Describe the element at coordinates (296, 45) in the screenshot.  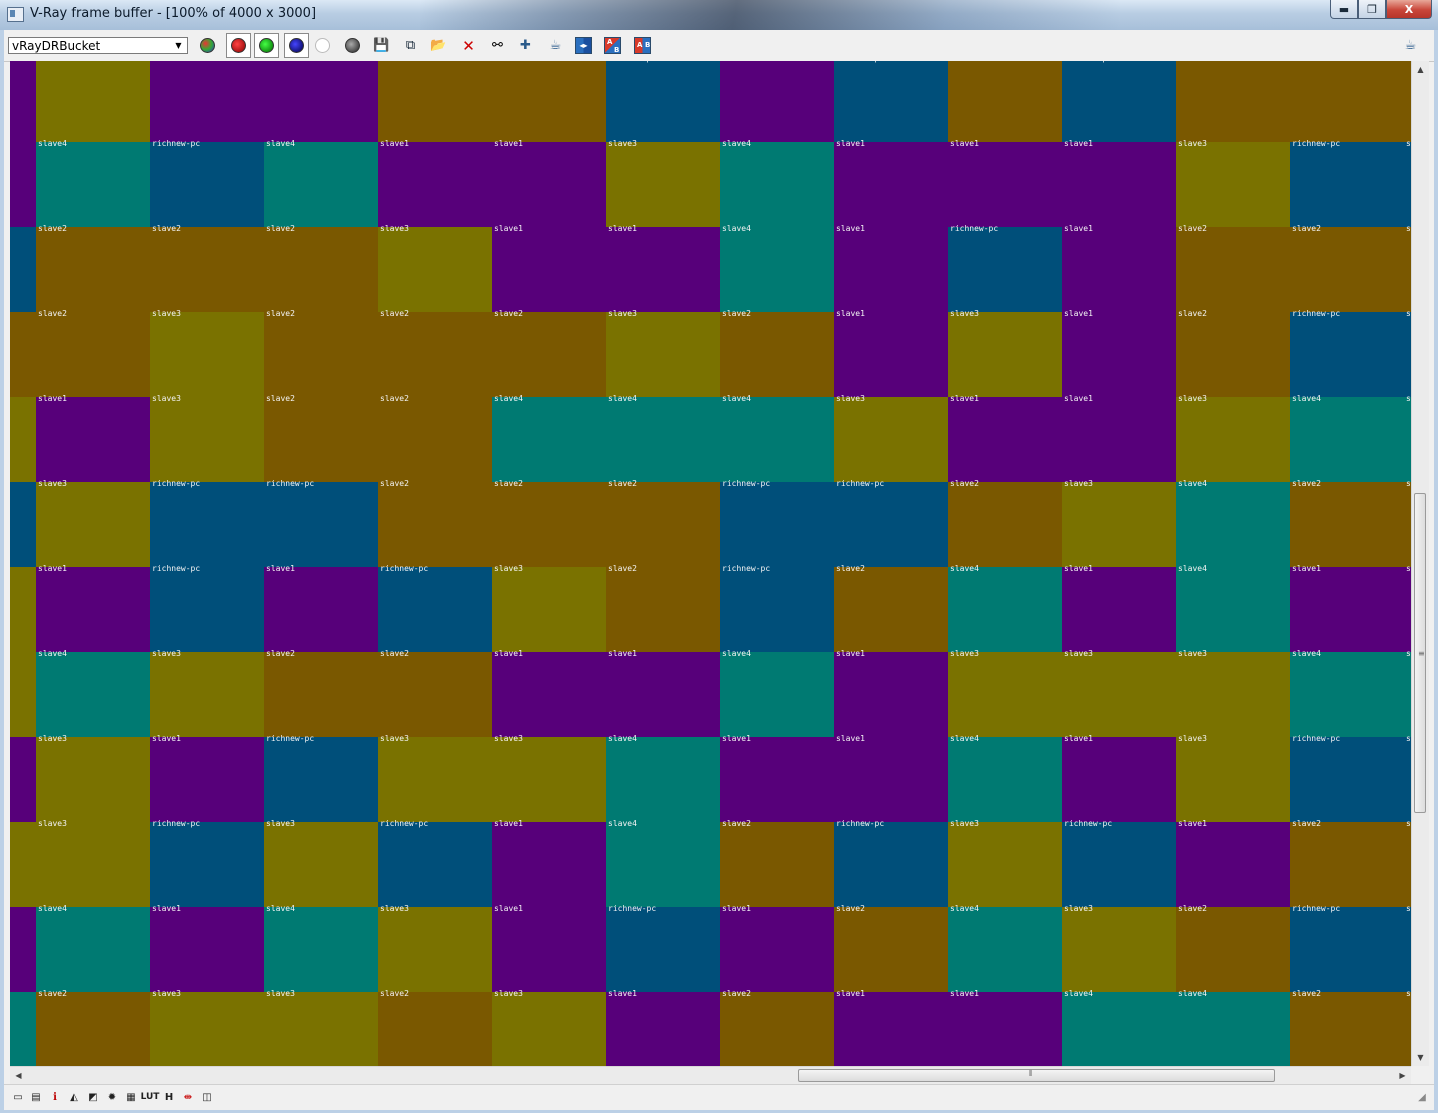
I see `blue-channel-button` at that location.